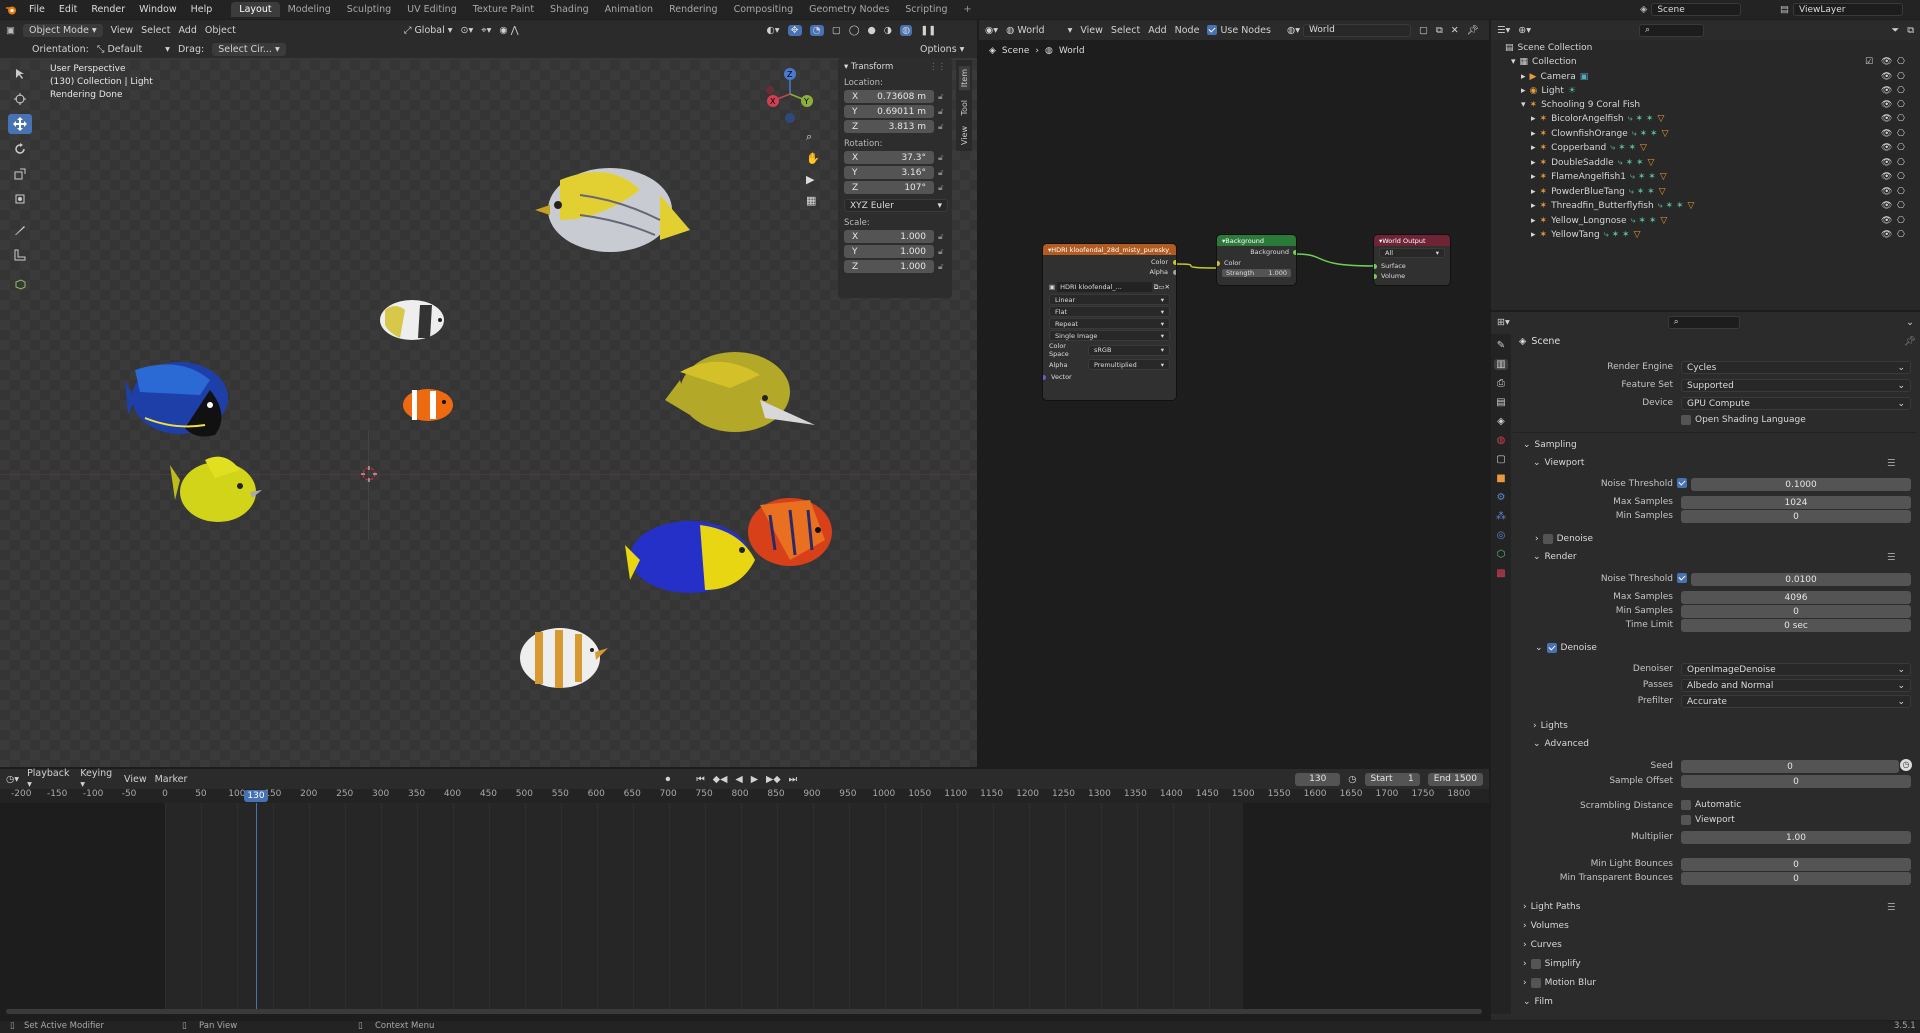  What do you see at coordinates (1501, 364) in the screenshot?
I see `render-tab-icon: ▥` at bounding box center [1501, 364].